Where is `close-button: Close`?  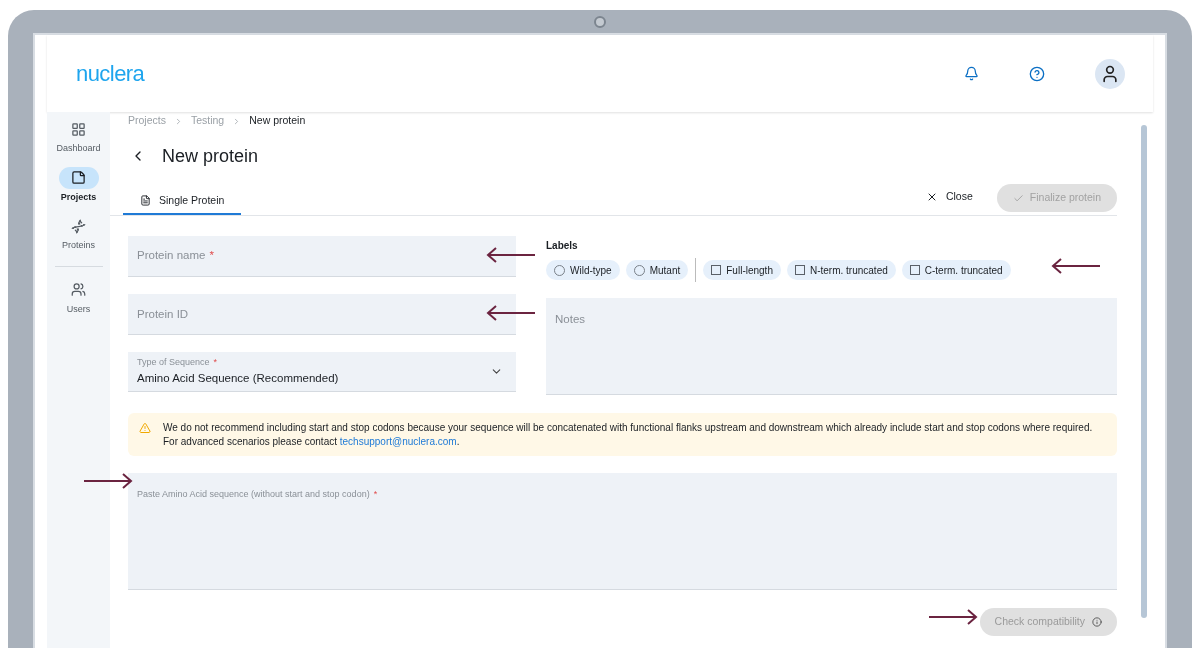 close-button: Close is located at coordinates (949, 197).